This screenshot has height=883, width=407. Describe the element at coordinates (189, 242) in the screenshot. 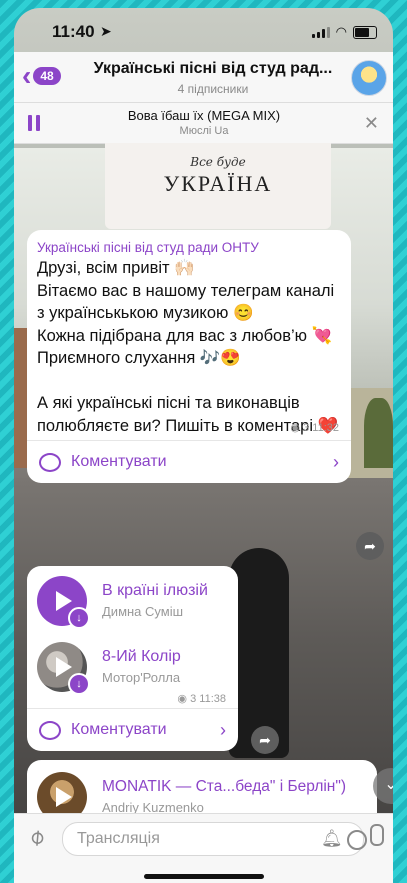

I see `post-sender: Українські пісні від студ ради ОНТУ` at that location.